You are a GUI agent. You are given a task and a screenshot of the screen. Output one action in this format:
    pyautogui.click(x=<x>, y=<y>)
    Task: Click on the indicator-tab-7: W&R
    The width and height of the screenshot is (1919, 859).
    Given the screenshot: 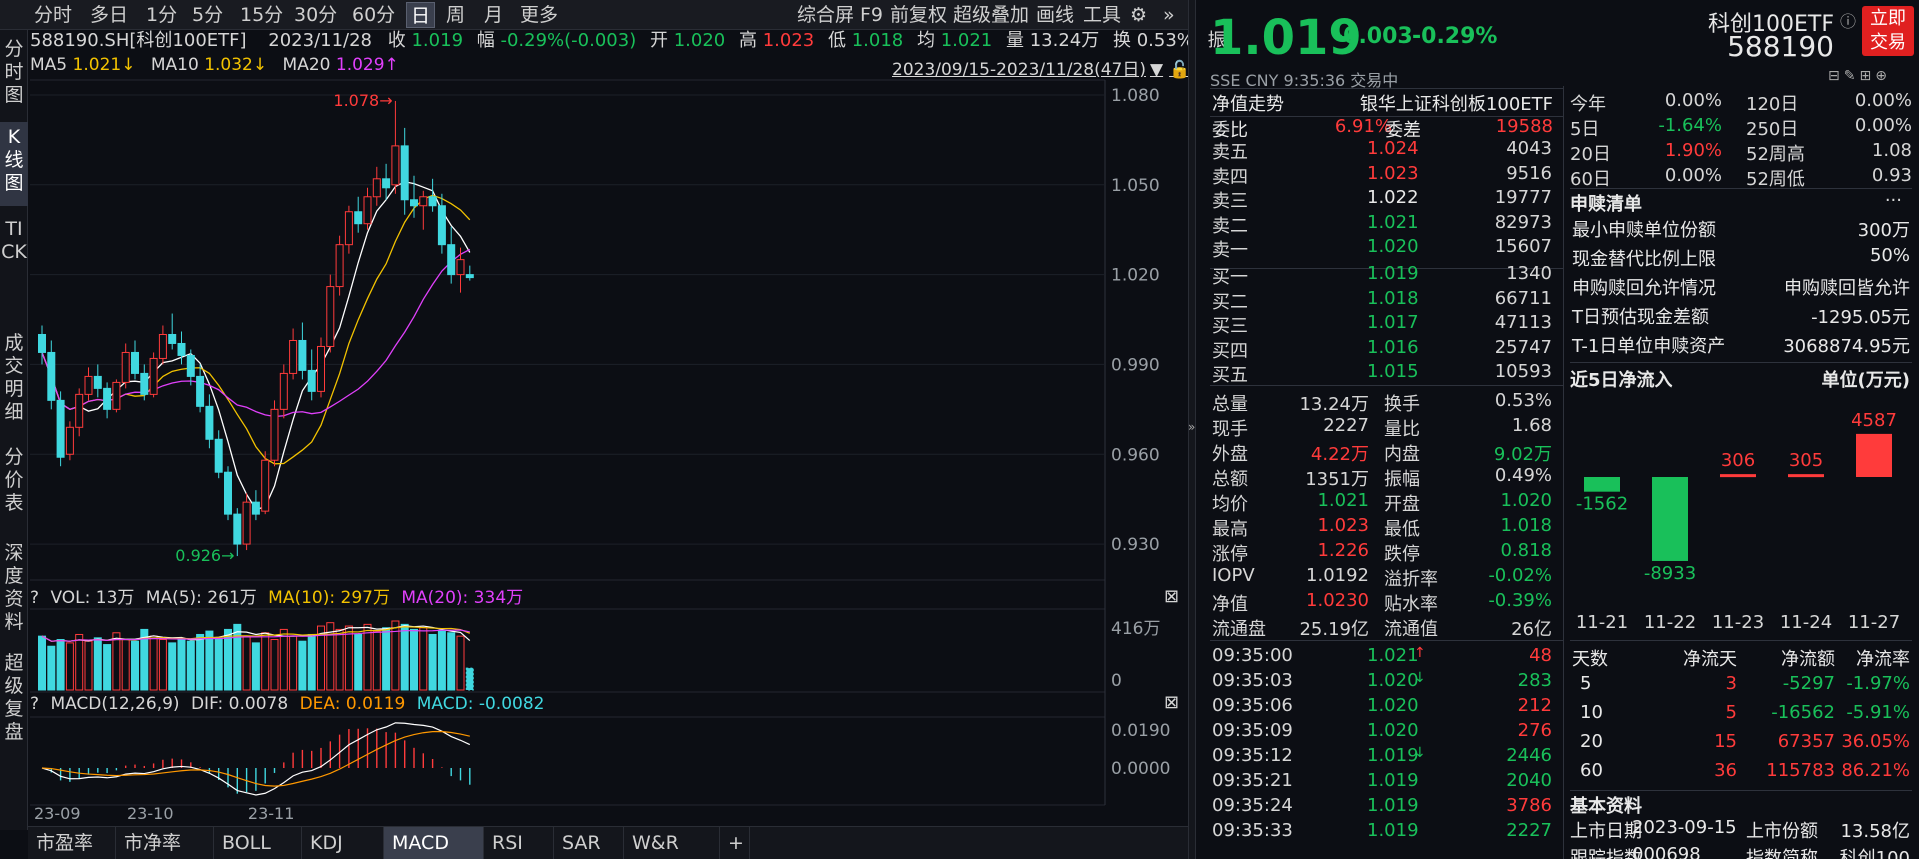 What is the action you would take?
    pyautogui.click(x=672, y=843)
    